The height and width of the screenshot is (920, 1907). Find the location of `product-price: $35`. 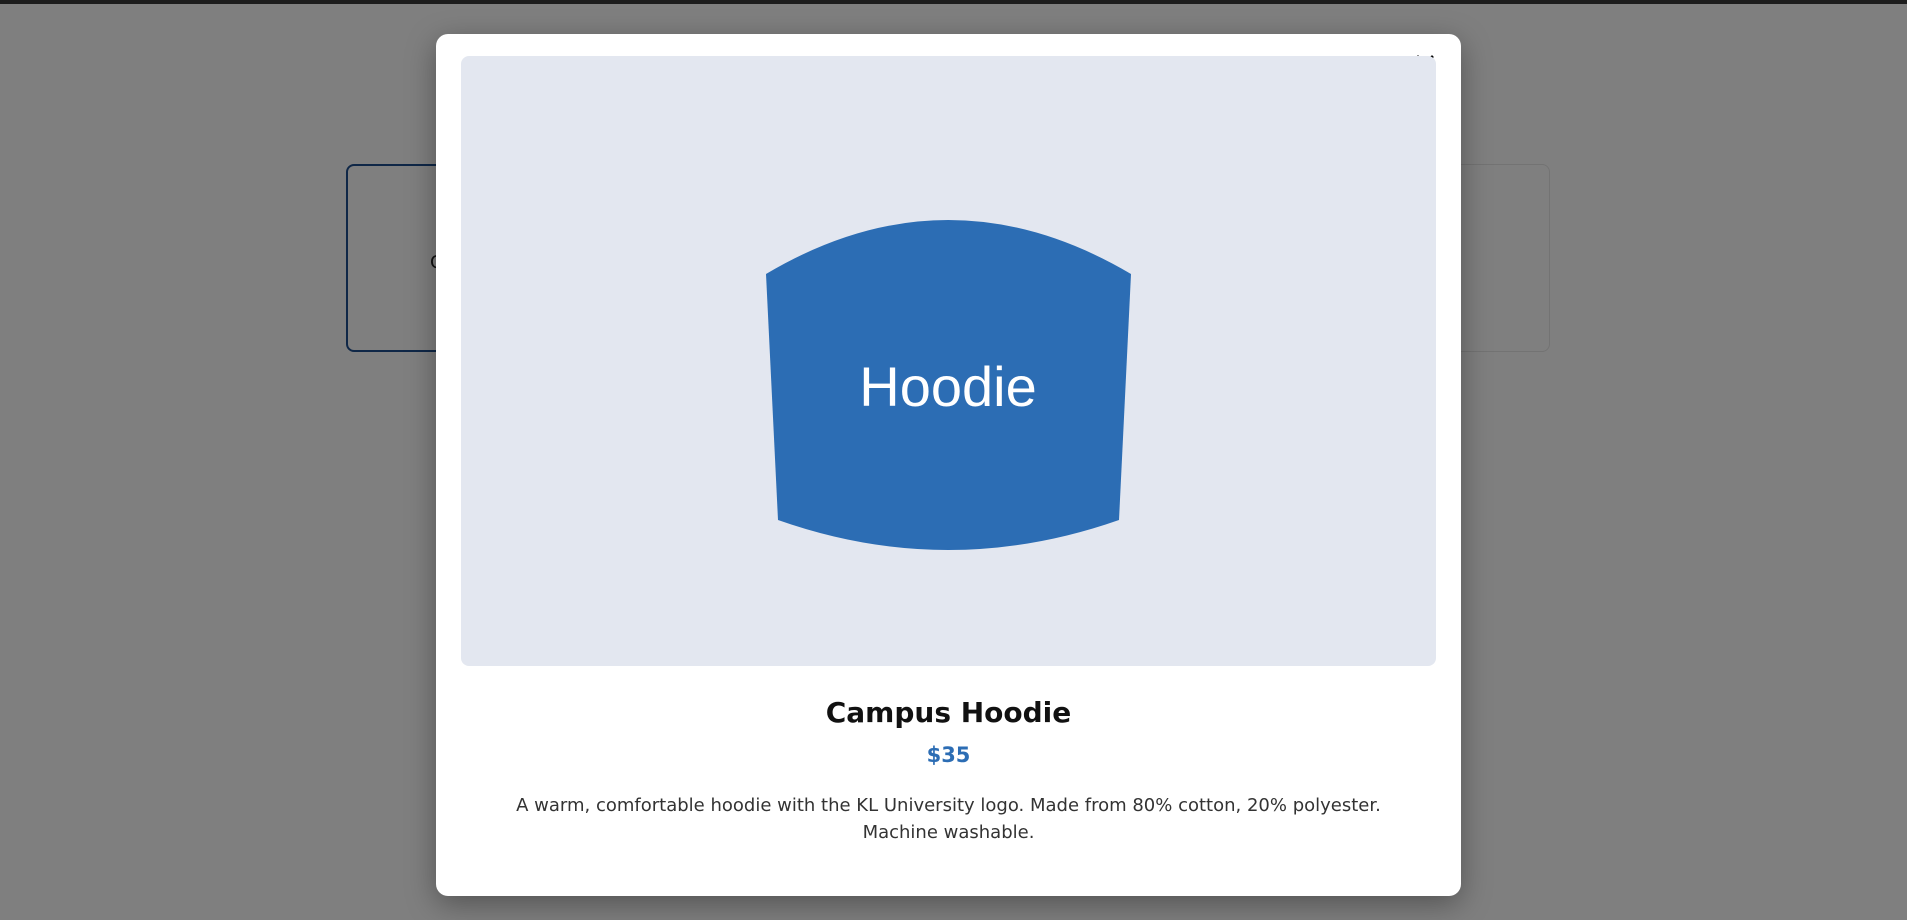

product-price: $35 is located at coordinates (948, 755).